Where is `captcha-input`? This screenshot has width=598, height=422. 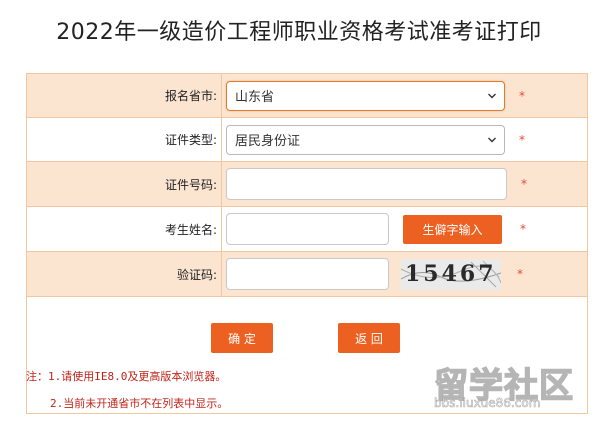
captcha-input is located at coordinates (307, 274).